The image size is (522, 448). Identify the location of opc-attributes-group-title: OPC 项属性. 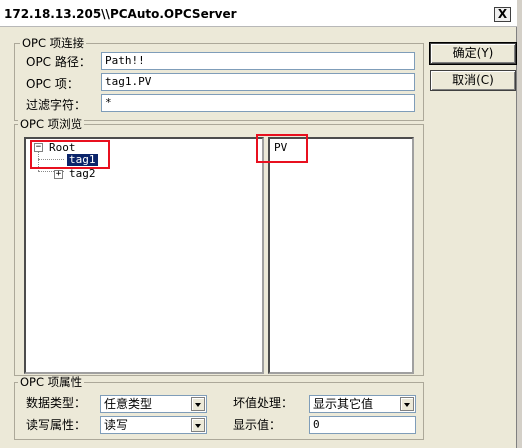
(51, 382).